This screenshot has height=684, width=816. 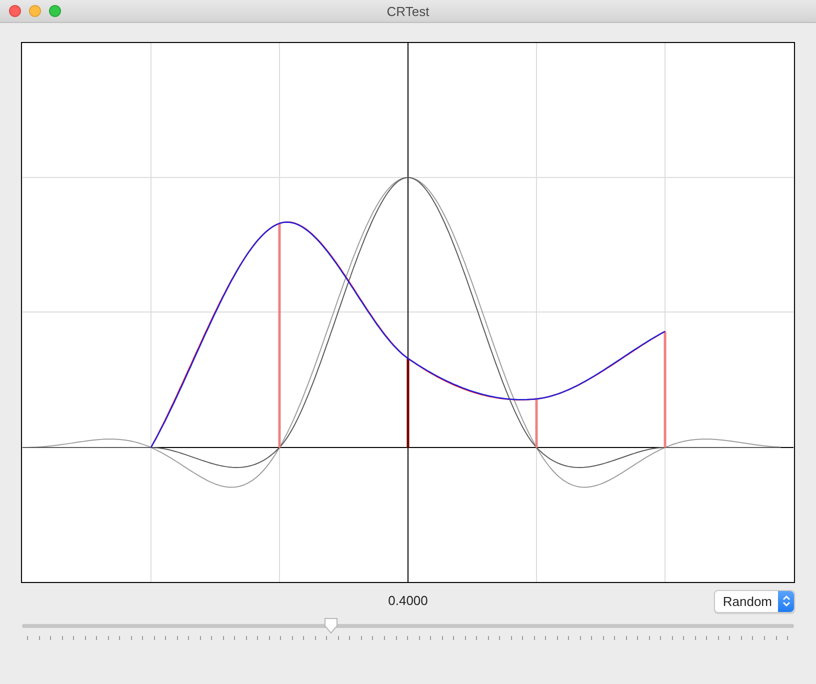 What do you see at coordinates (786, 601) in the screenshot?
I see `stepper-icon` at bounding box center [786, 601].